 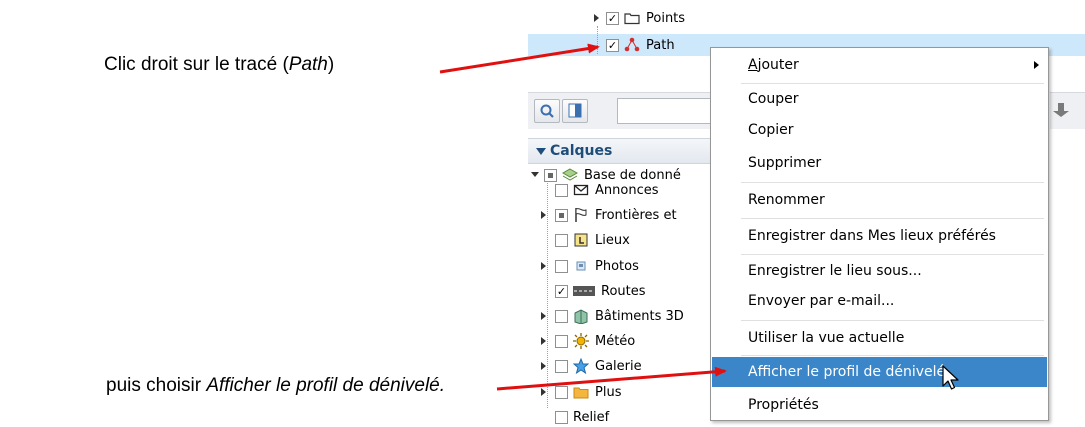 I want to click on layer-item-annonces: Annonces, so click(x=606, y=190).